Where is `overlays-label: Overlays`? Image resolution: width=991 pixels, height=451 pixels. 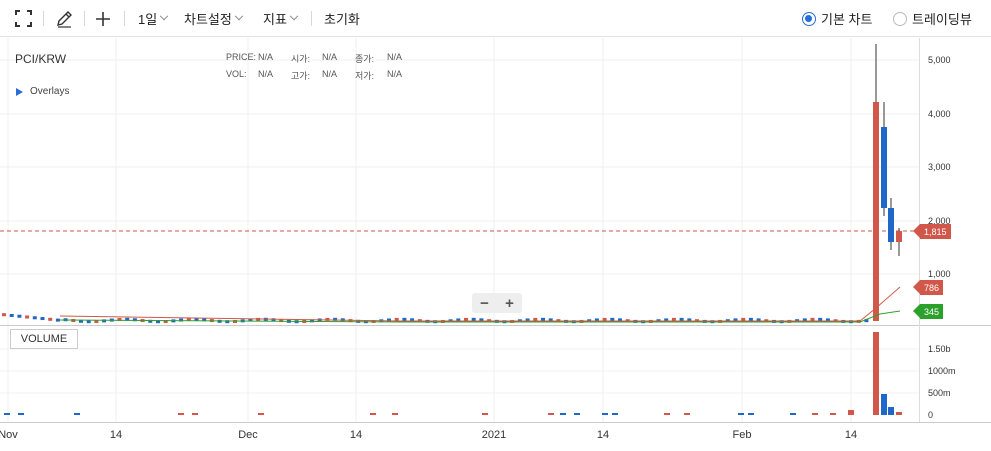
overlays-label: Overlays is located at coordinates (50, 91).